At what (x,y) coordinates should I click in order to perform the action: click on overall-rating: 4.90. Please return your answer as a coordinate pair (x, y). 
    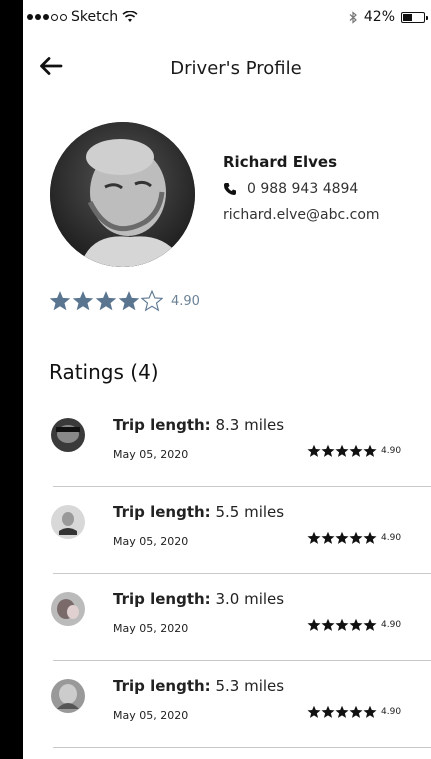
    Looking at the image, I should click on (124, 301).